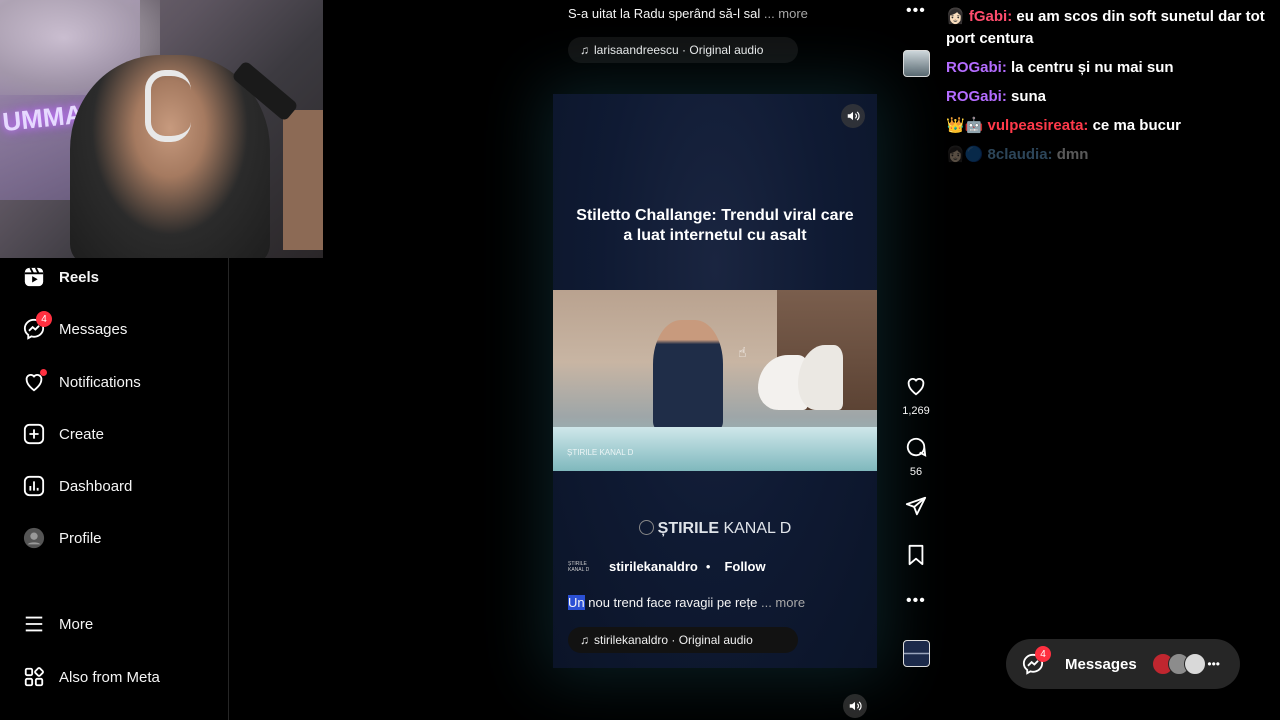  I want to click on sidebar-item-label: Profile, so click(80, 538).